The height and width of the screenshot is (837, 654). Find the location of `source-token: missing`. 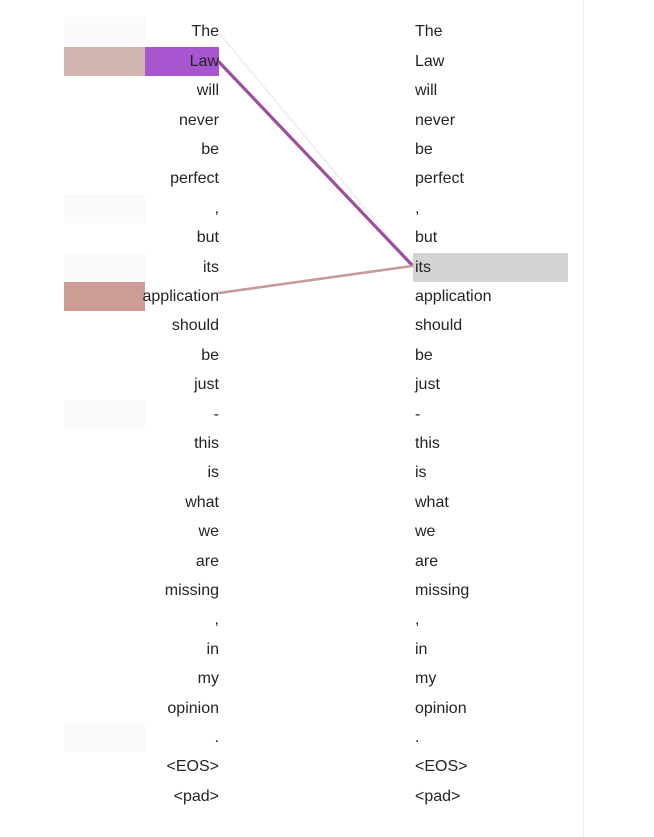

source-token: missing is located at coordinates (192, 590).